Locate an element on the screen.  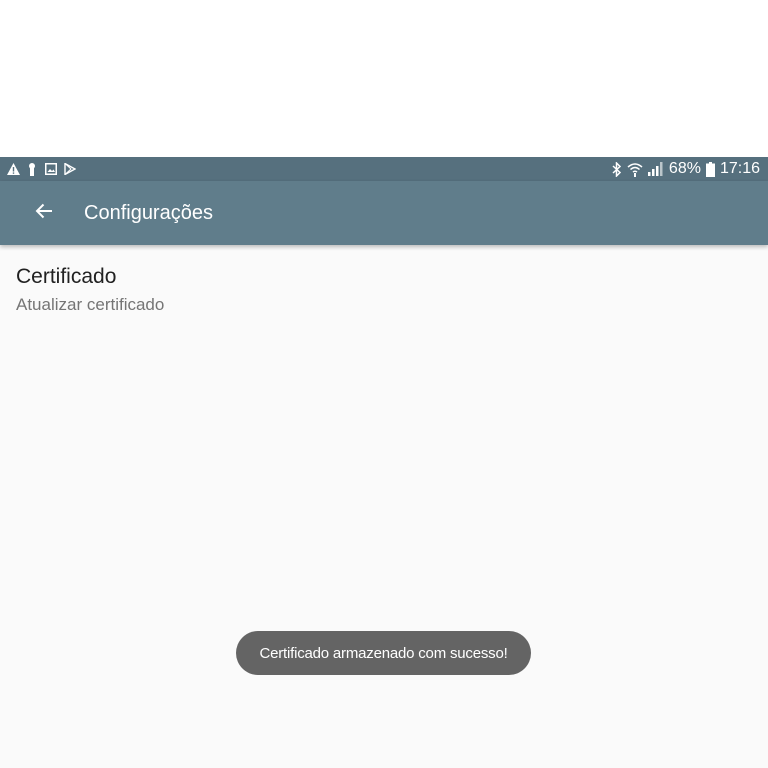
system-status-icons: 68% 17:16 is located at coordinates (686, 169).